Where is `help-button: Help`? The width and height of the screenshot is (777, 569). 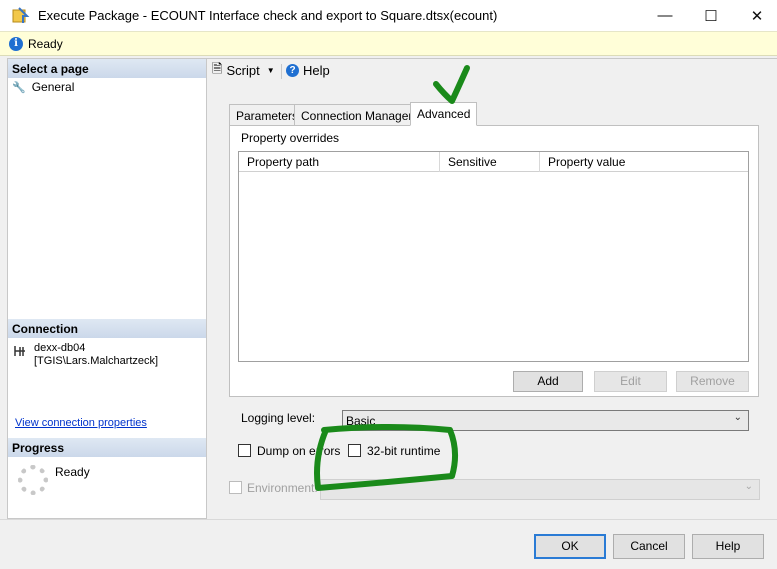 help-button: Help is located at coordinates (728, 546).